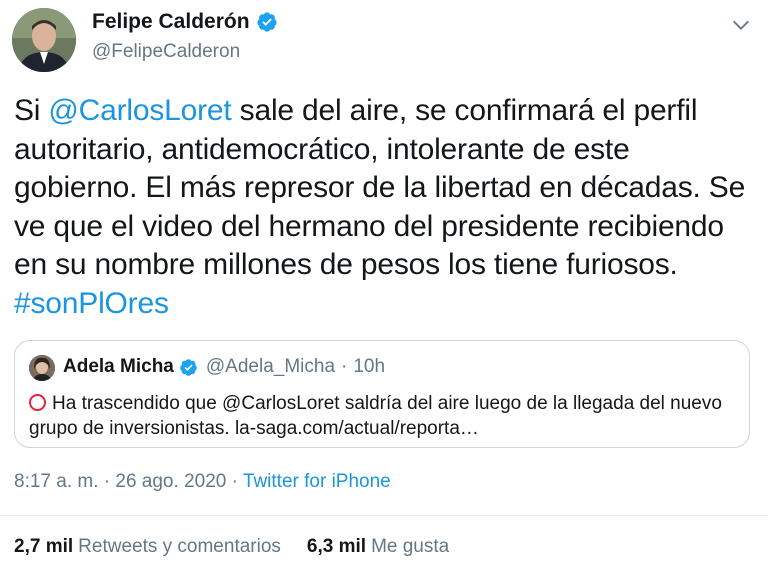  What do you see at coordinates (44, 546) in the screenshot?
I see `retweets-count: 2,7 mil` at bounding box center [44, 546].